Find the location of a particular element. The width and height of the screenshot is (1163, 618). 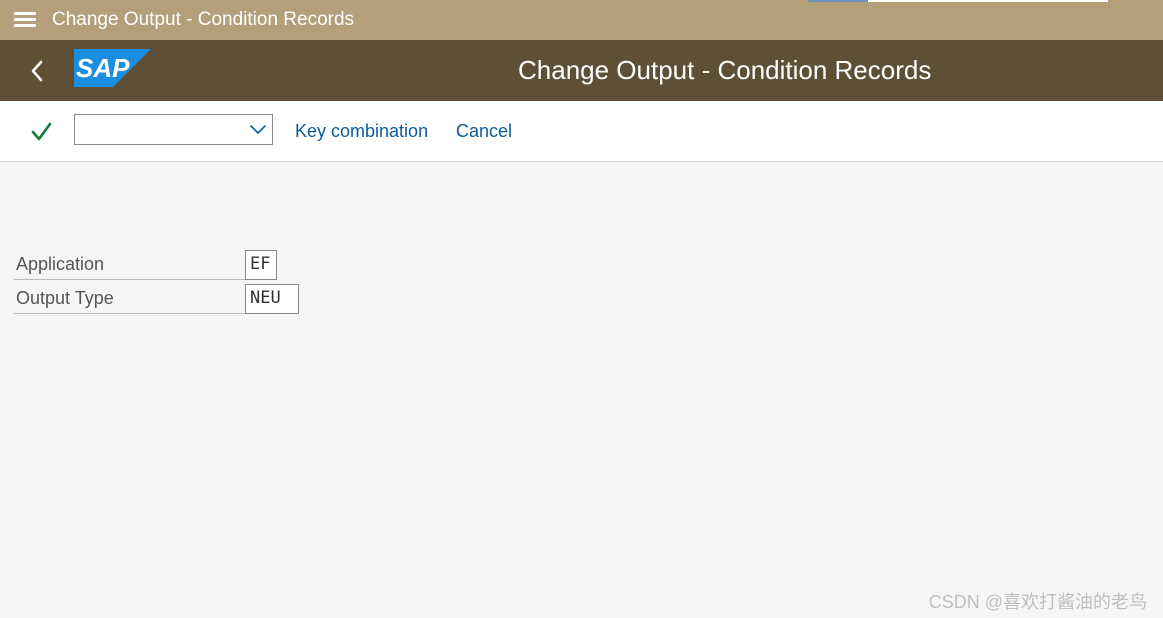

application-label: Application is located at coordinates (60, 264).